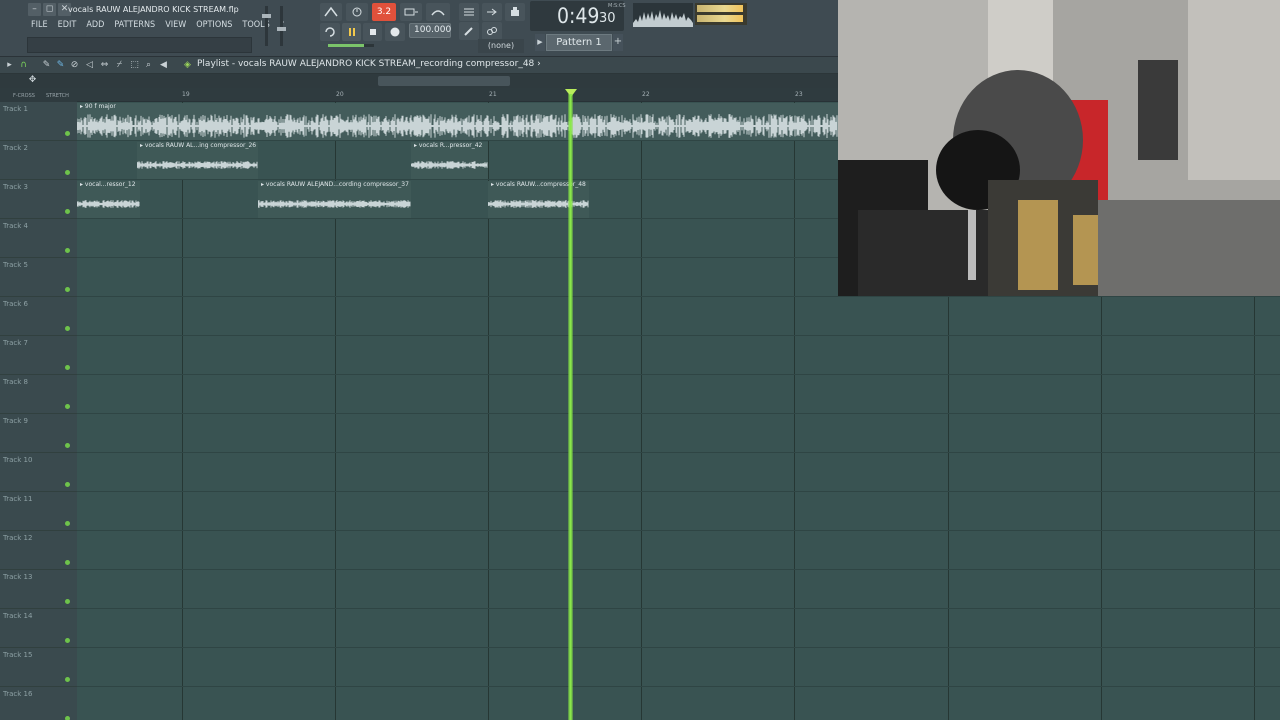 The width and height of the screenshot is (1280, 720). Describe the element at coordinates (38, 667) in the screenshot. I see `track-header: Track 15` at that location.